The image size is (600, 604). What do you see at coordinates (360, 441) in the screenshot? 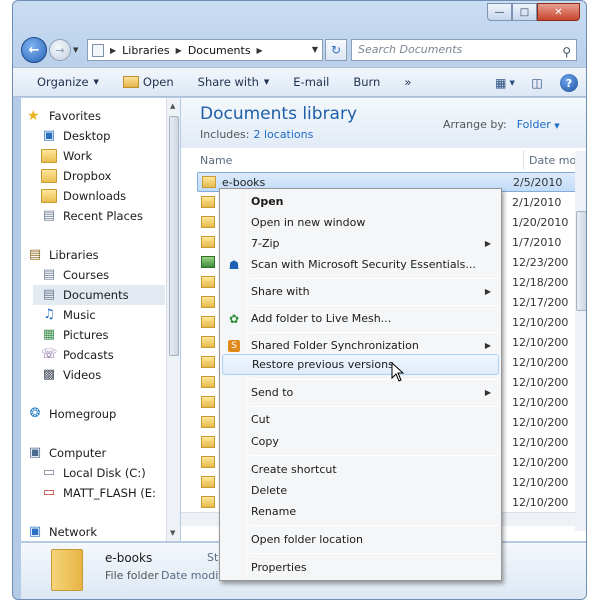
I see `menu-item-copy: Copy` at bounding box center [360, 441].